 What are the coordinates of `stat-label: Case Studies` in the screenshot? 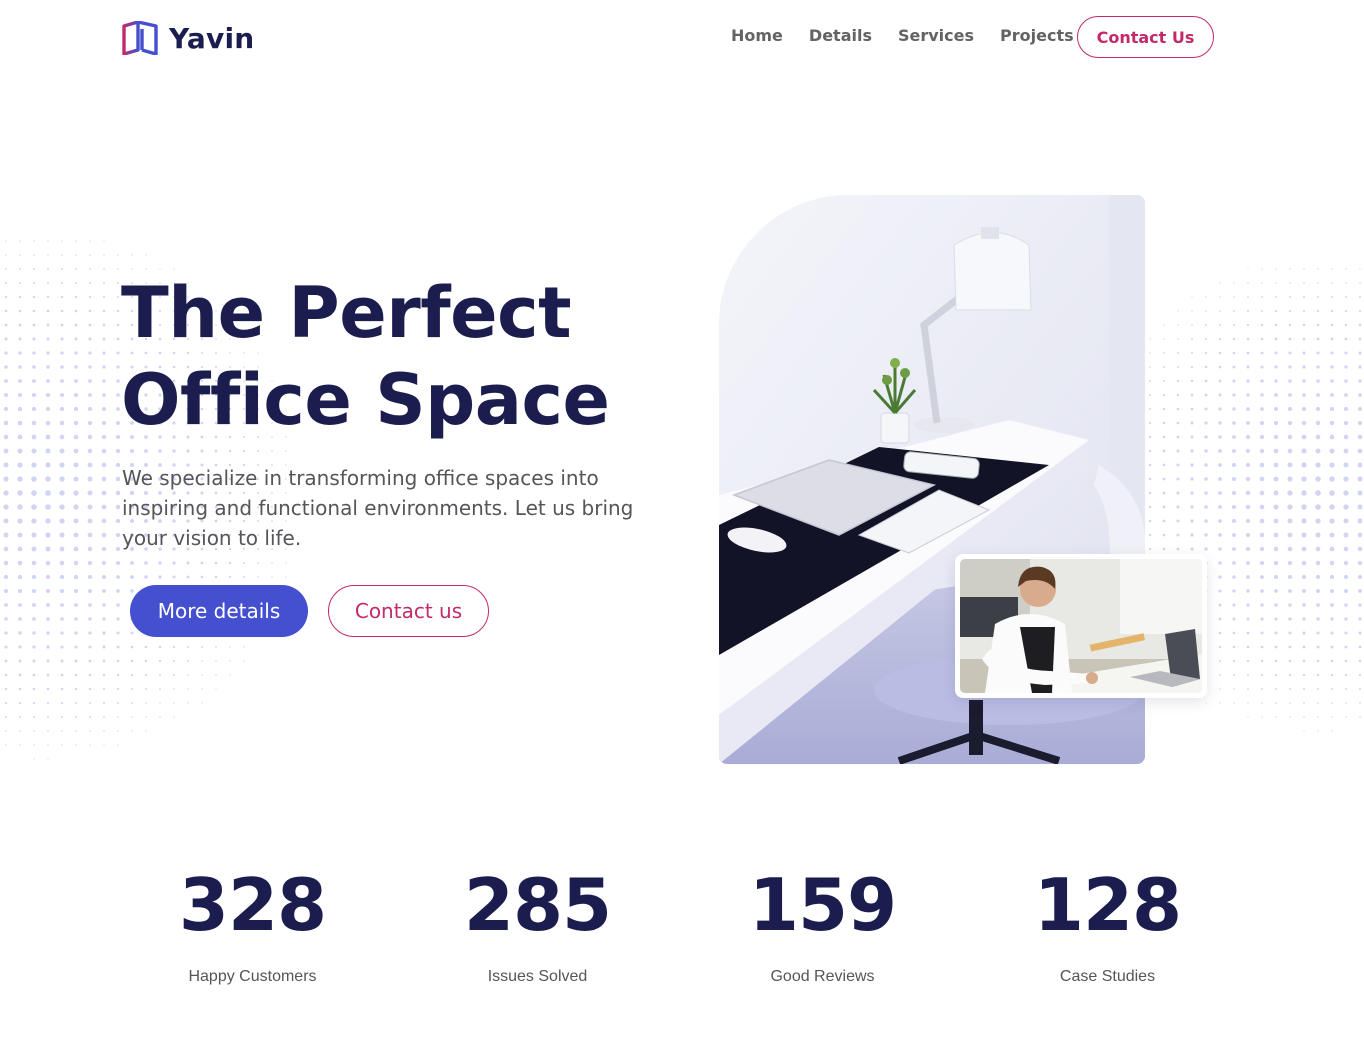 It's located at (1107, 976).